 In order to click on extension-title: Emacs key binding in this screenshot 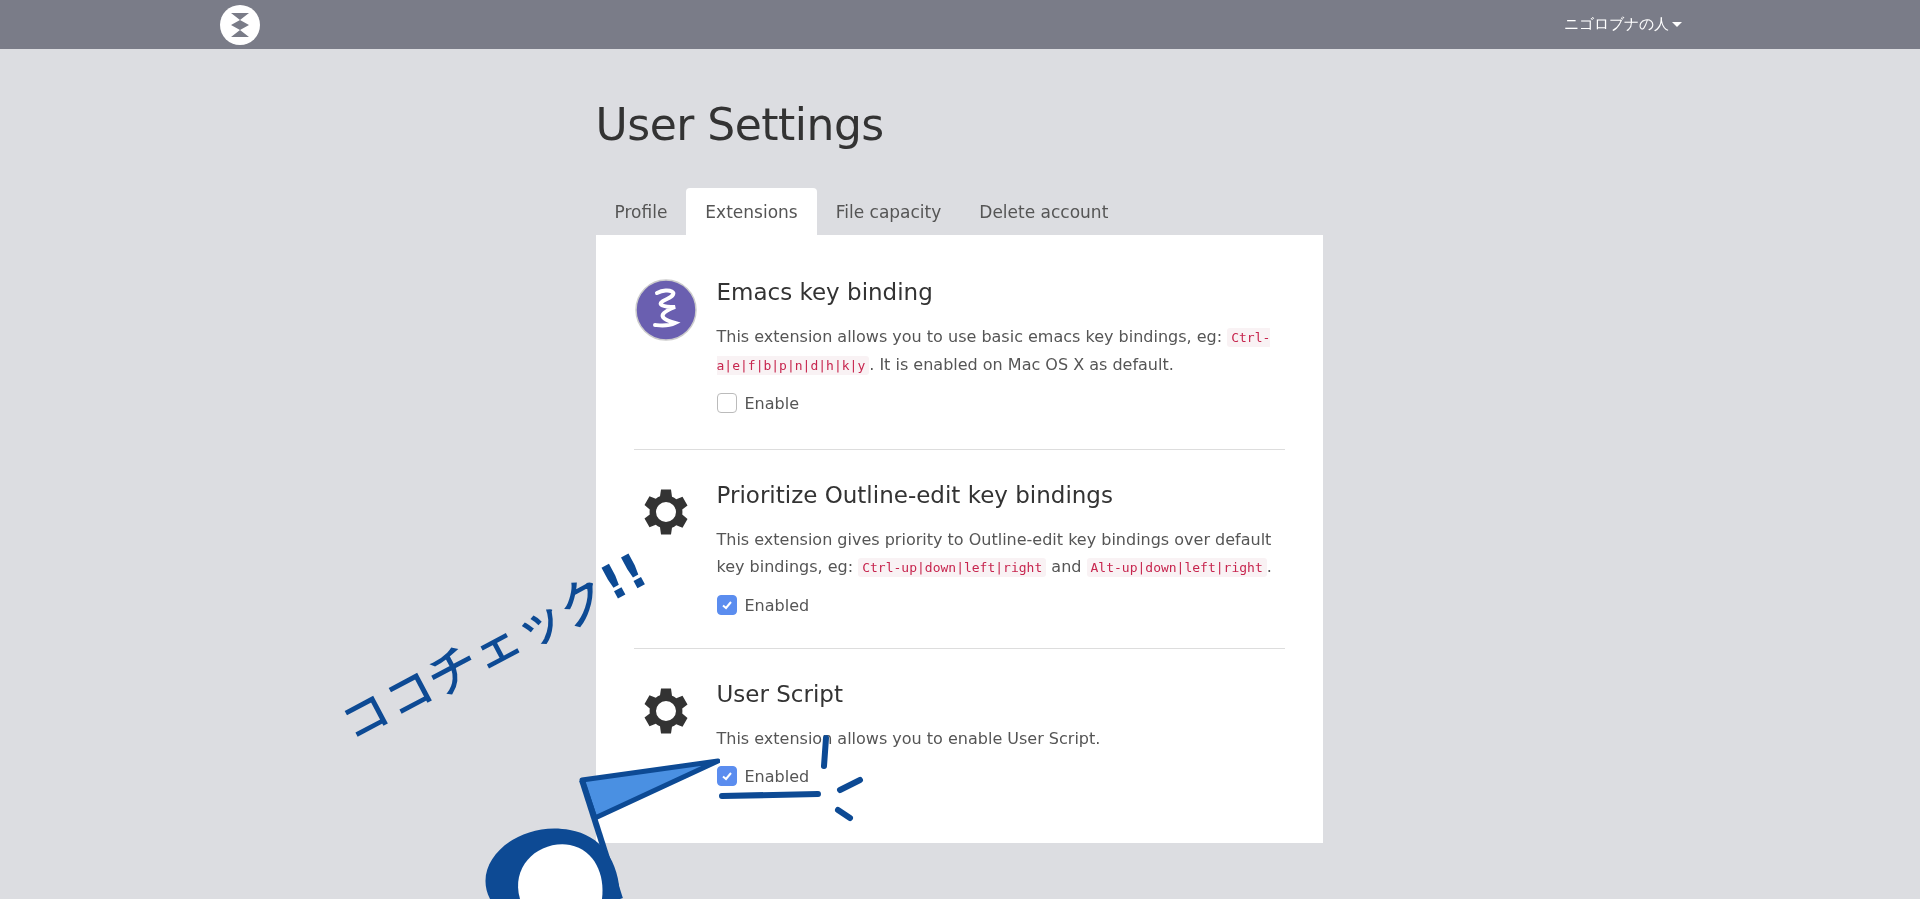, I will do `click(825, 292)`.